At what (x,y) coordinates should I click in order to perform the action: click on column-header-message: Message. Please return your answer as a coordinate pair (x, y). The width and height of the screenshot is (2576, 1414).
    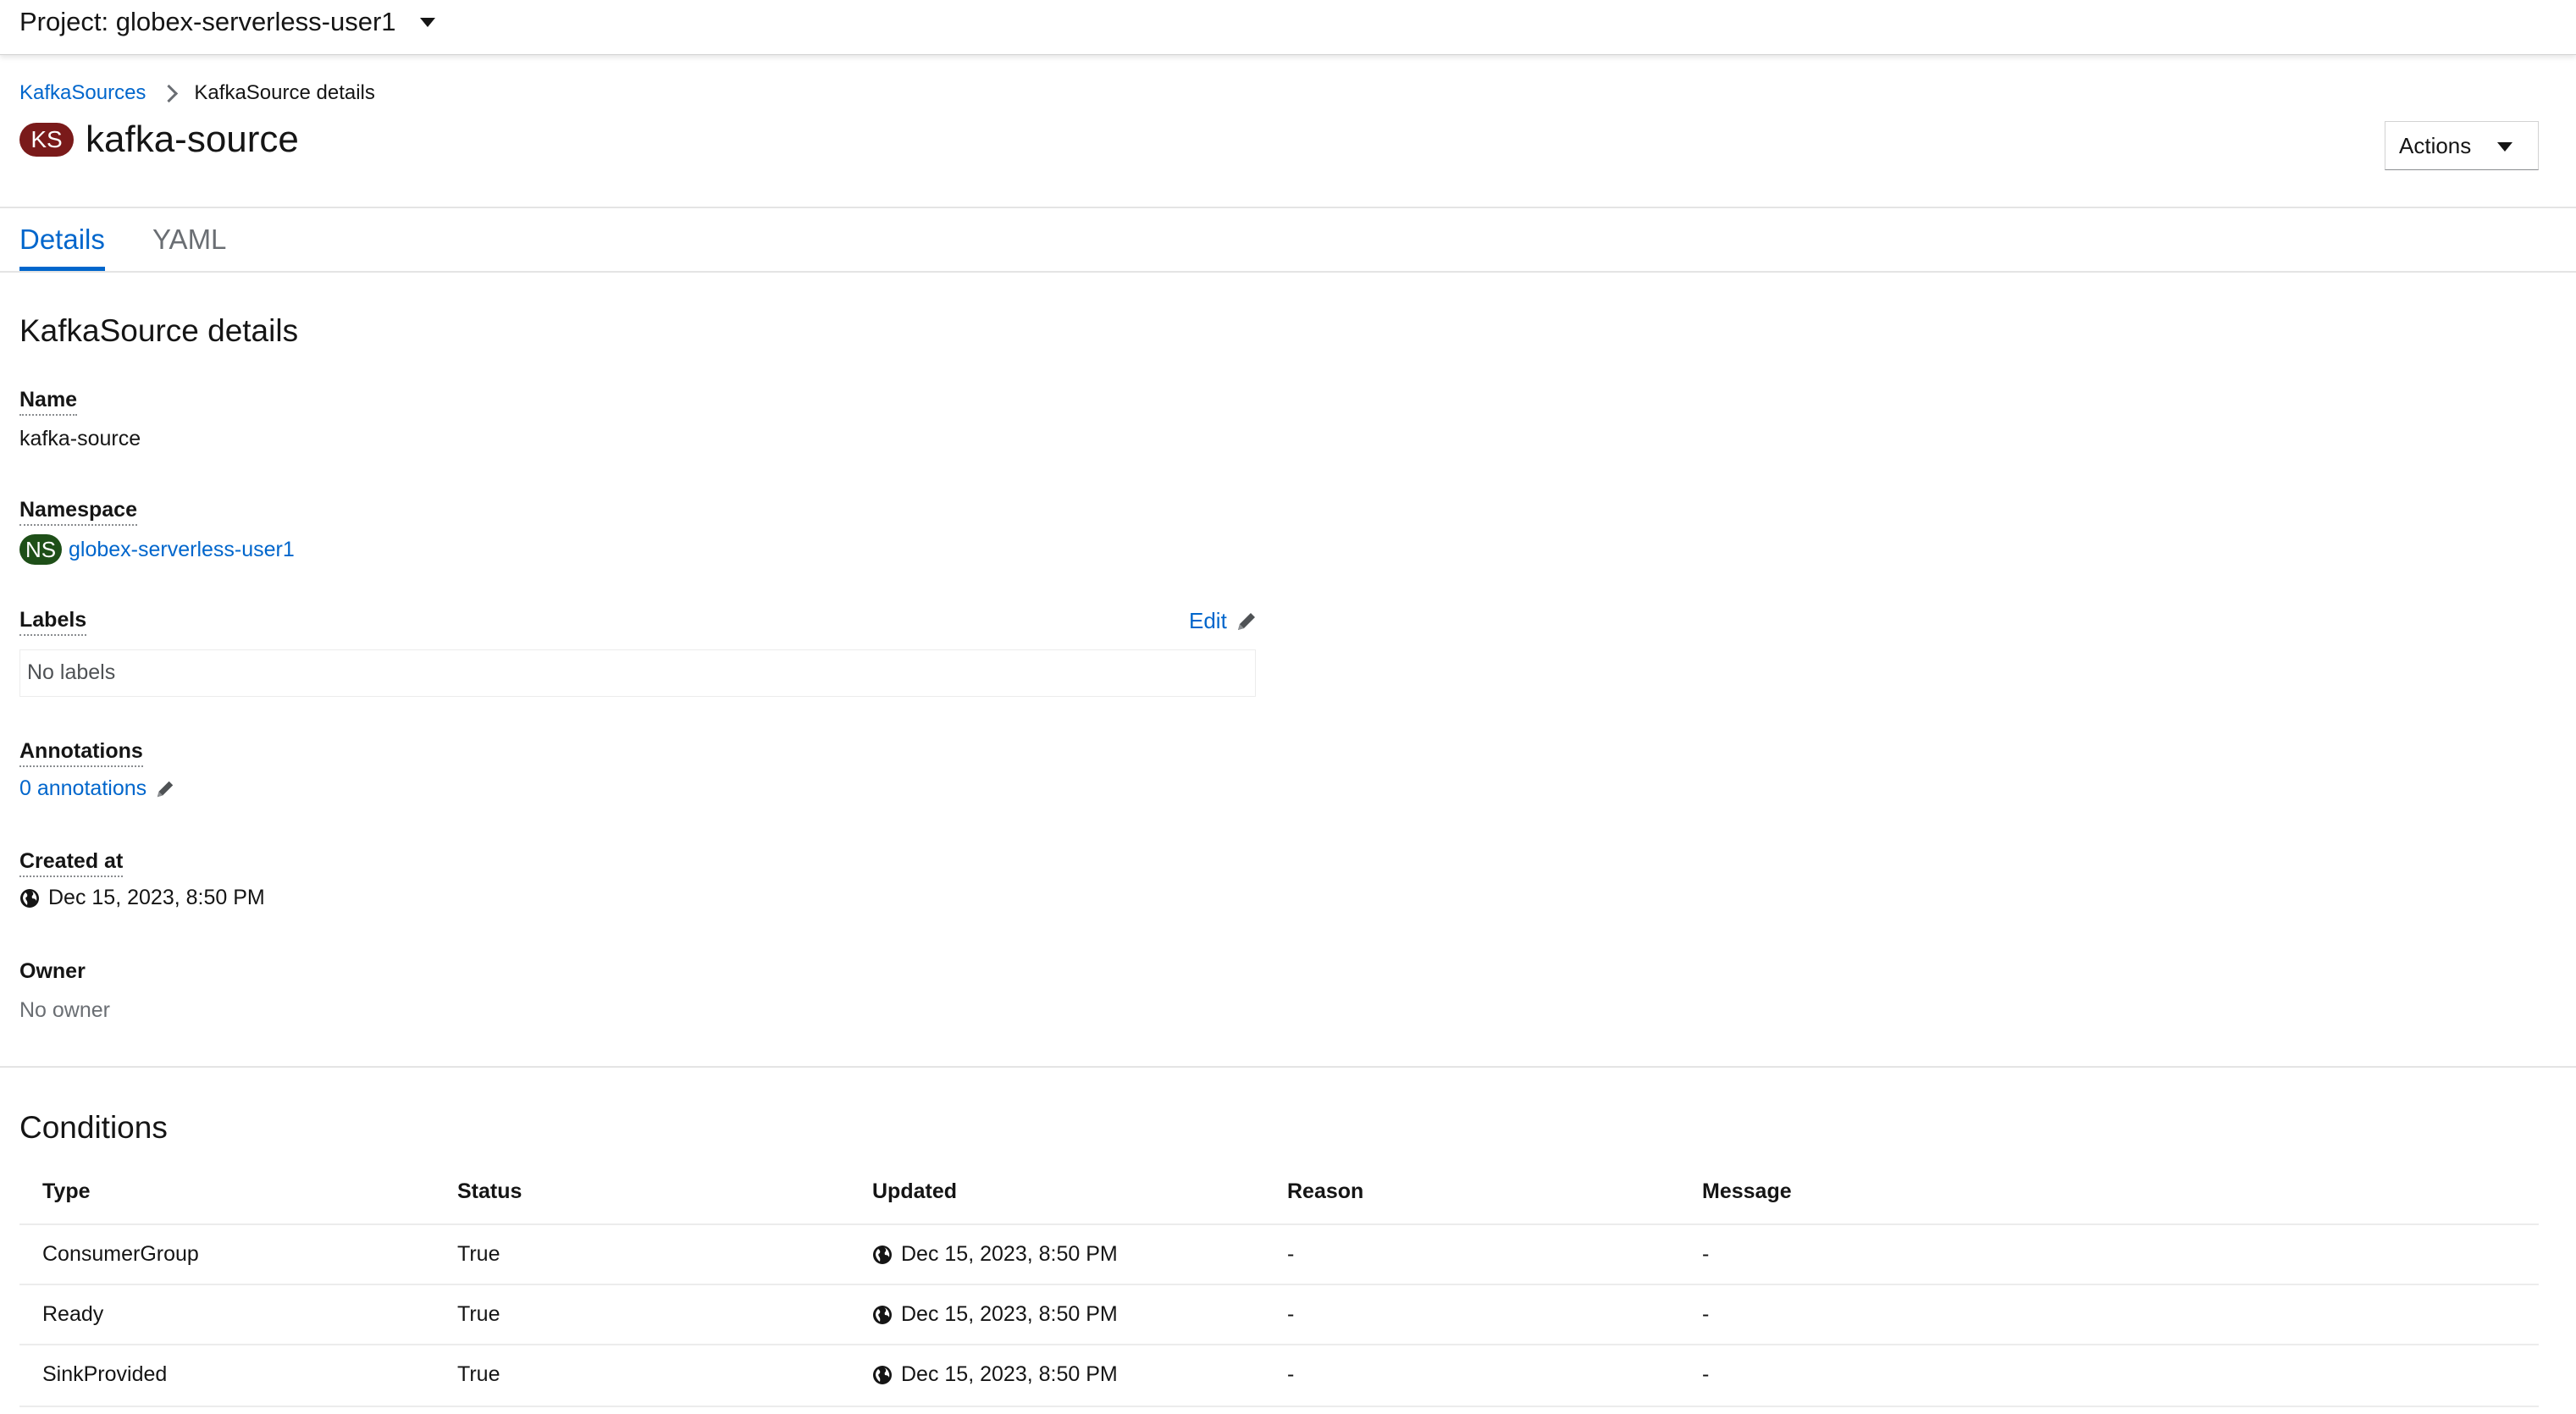
    Looking at the image, I should click on (1747, 1191).